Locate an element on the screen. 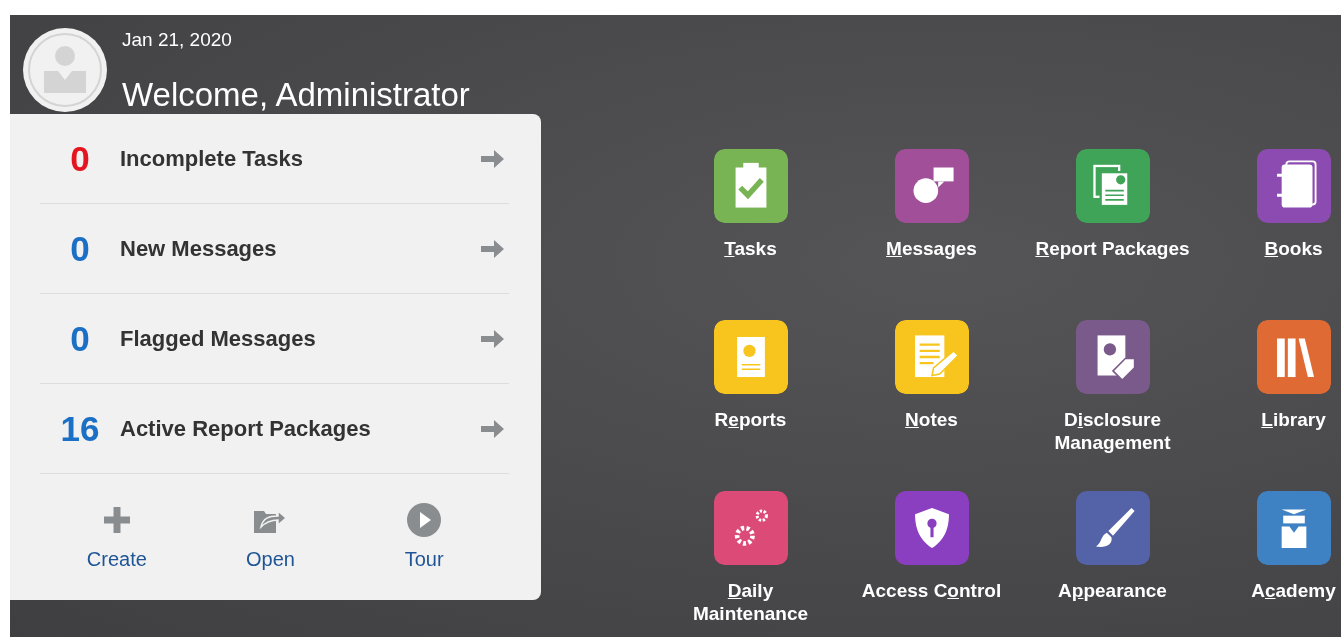 The width and height of the screenshot is (1341, 637). play-icon is located at coordinates (424, 520).